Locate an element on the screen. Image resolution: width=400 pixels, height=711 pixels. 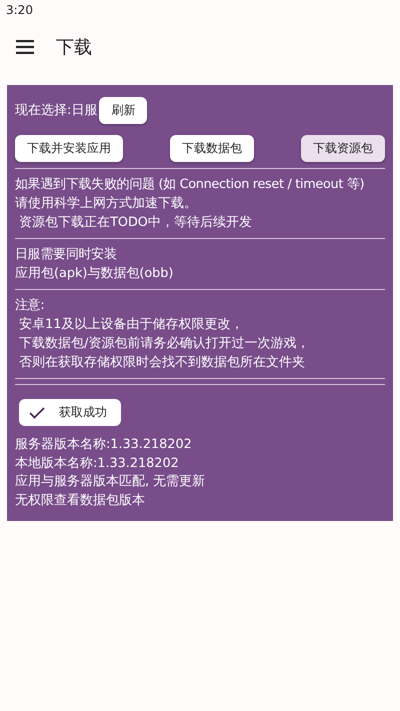
notice-text: 否则在获取存储权限时会找不到数据包所在文件夹 is located at coordinates (162, 363).